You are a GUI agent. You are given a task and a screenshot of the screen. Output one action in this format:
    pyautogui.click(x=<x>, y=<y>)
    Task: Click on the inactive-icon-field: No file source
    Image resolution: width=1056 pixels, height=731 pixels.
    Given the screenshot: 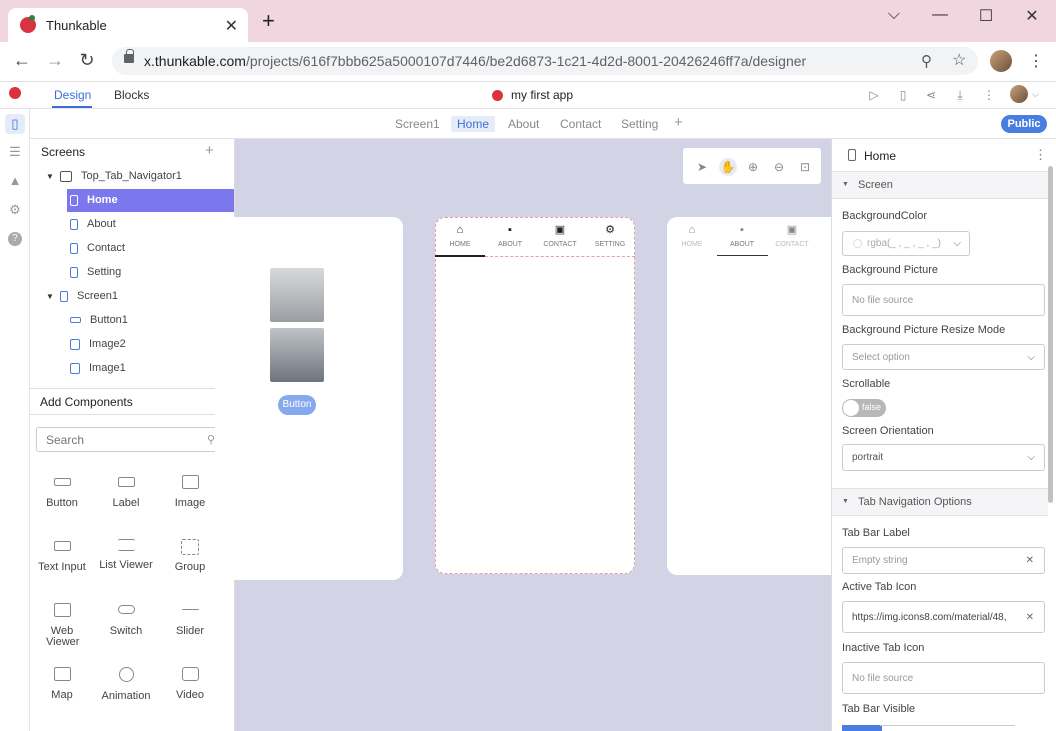 What is the action you would take?
    pyautogui.click(x=943, y=678)
    